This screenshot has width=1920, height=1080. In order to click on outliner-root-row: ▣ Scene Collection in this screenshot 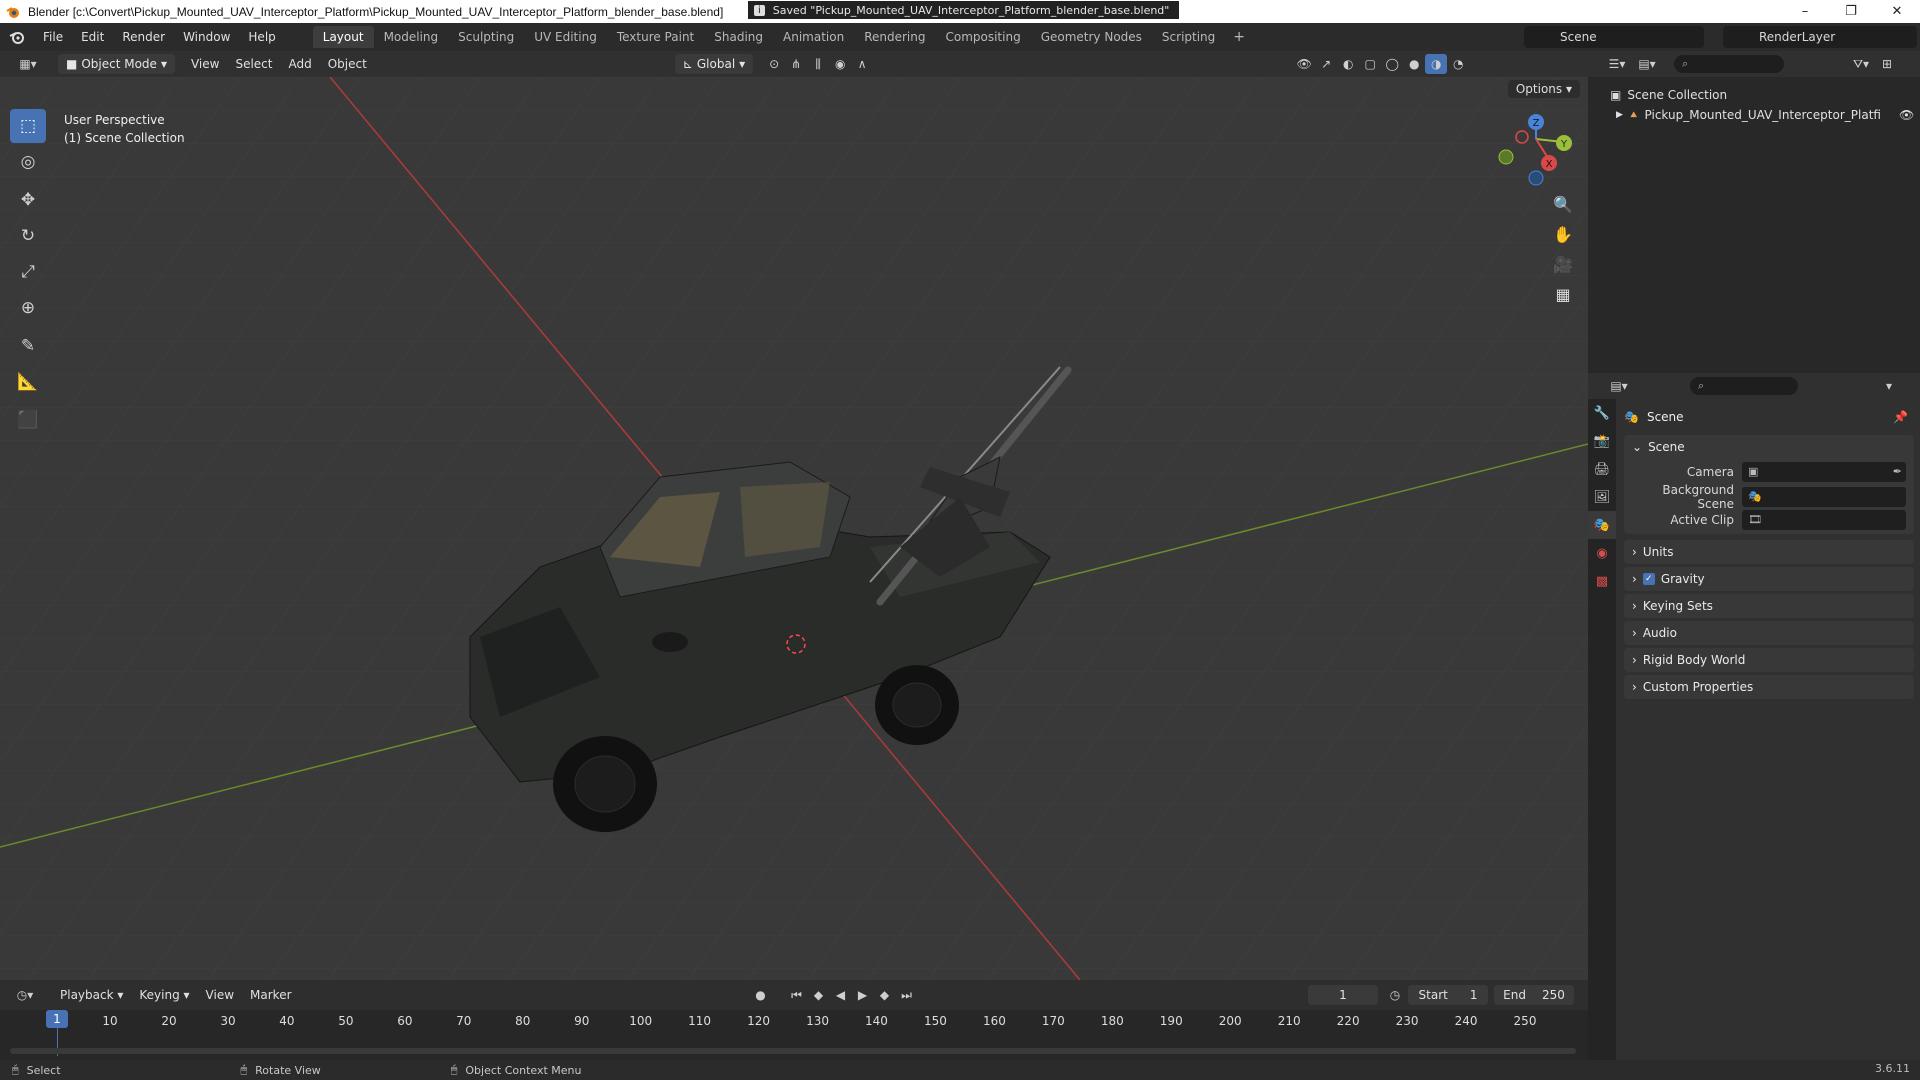, I will do `click(1754, 95)`.